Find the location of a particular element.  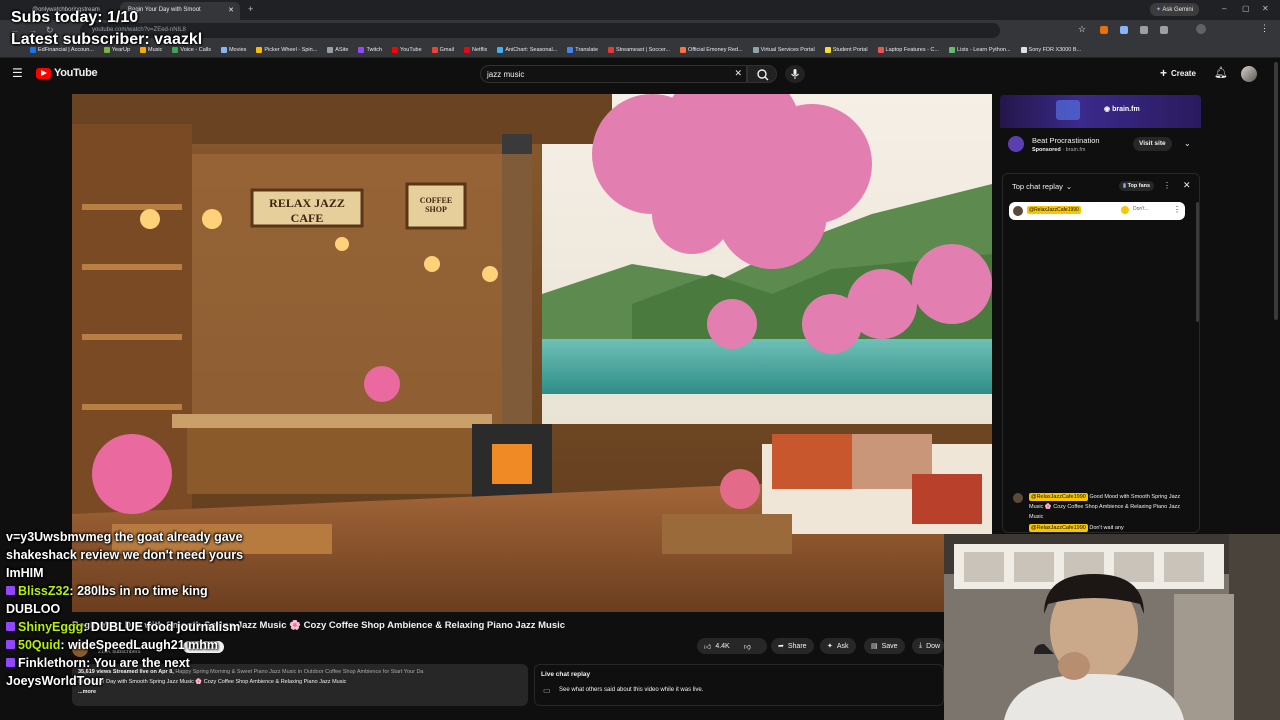

ask-label: Ask is located at coordinates (842, 646).